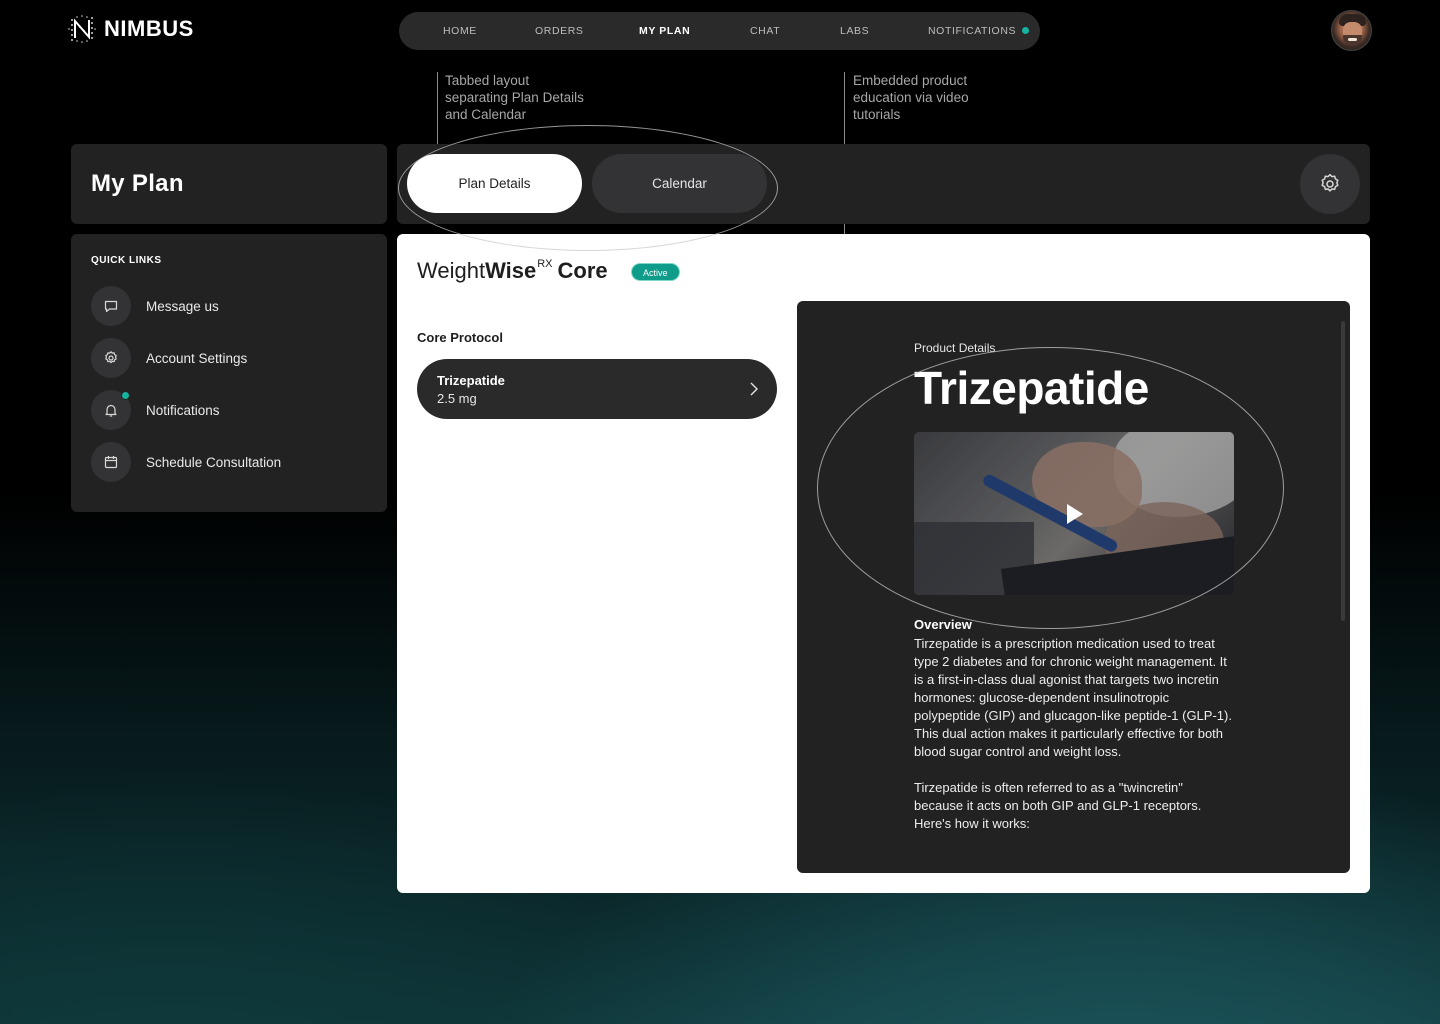 Image resolution: width=1440 pixels, height=1024 pixels. I want to click on quick-link-message-us: Message us, so click(155, 306).